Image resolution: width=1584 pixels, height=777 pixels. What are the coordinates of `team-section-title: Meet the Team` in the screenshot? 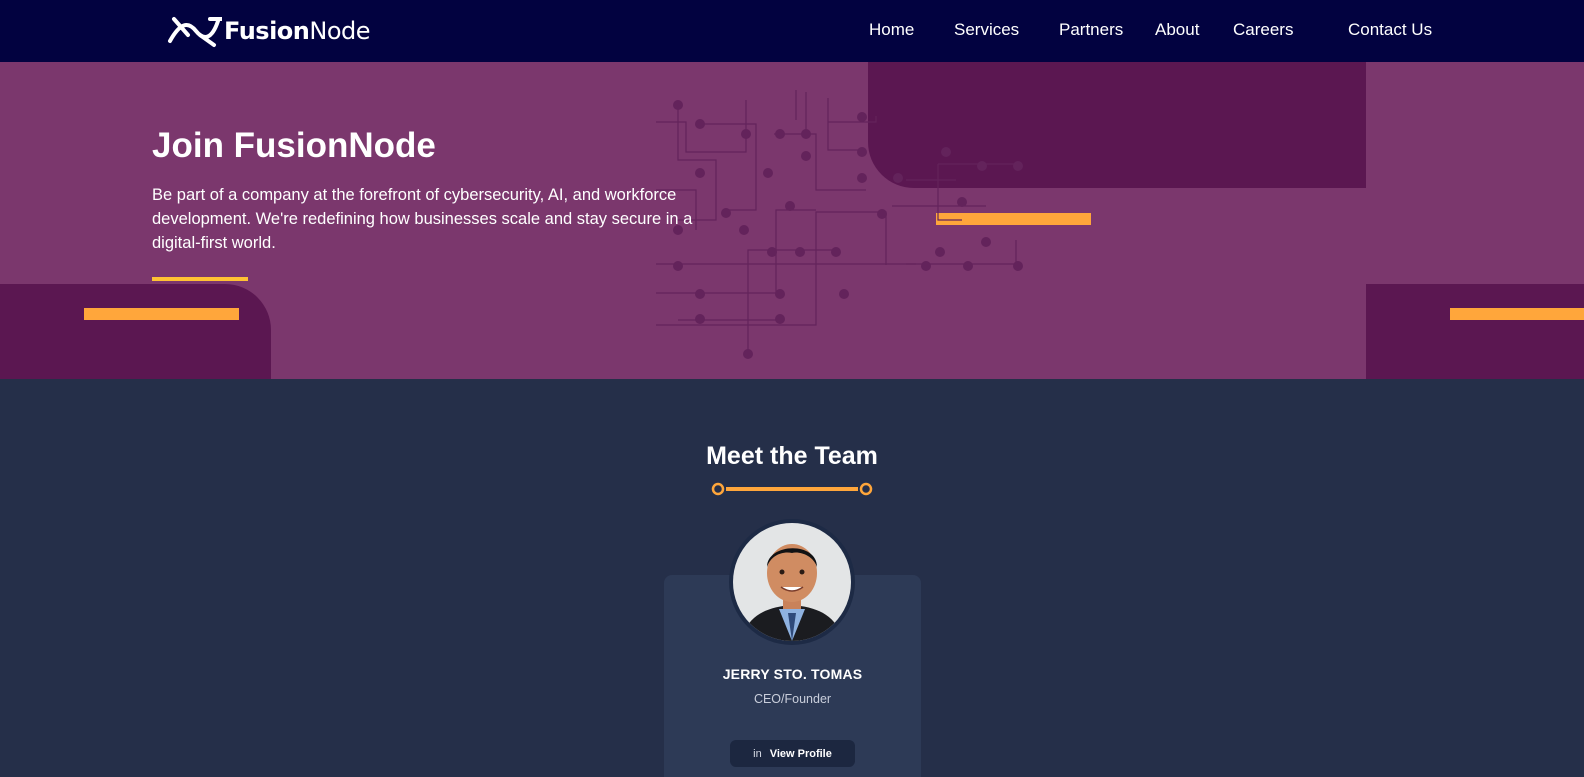 It's located at (792, 456).